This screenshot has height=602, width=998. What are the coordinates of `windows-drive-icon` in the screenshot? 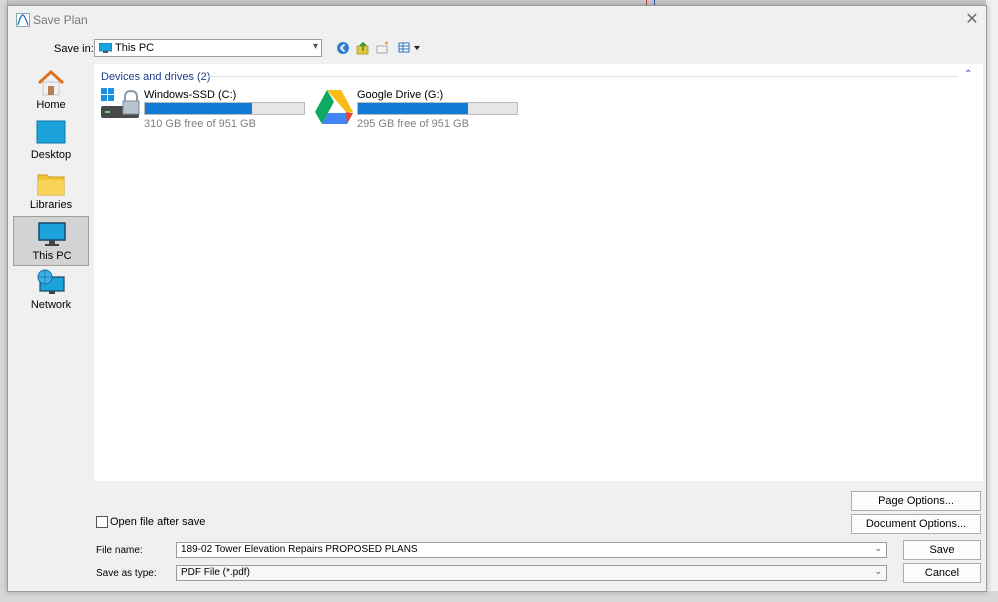 It's located at (120, 103).